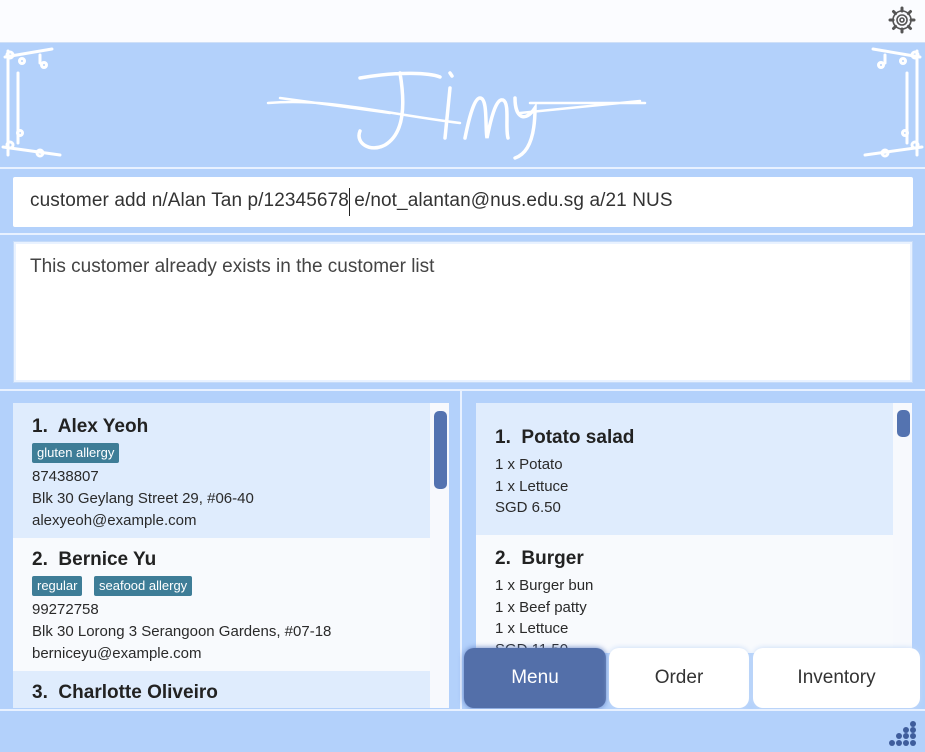  Describe the element at coordinates (117, 653) in the screenshot. I see `customer-email: berniceyu@example.com` at that location.